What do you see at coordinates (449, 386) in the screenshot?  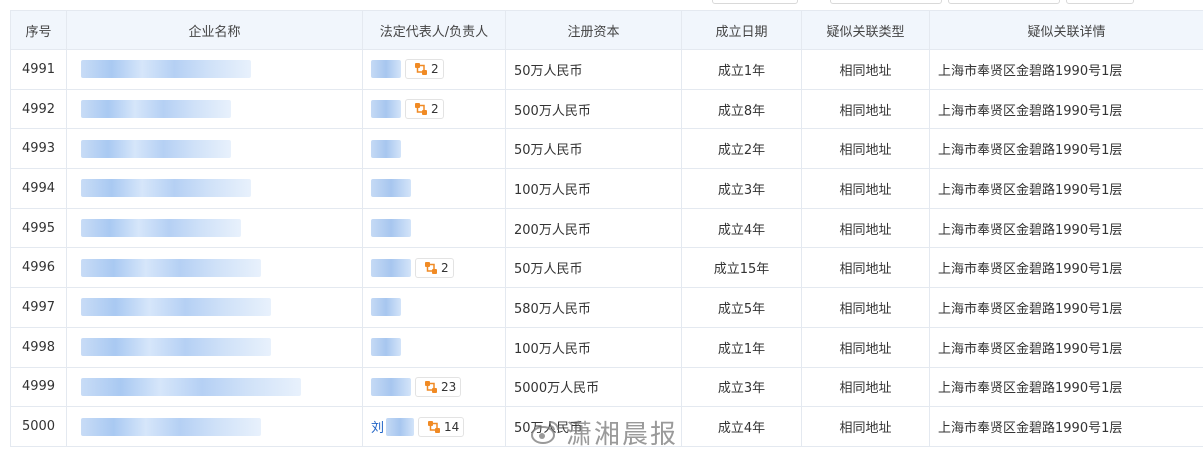 I see `relation-count: 23` at bounding box center [449, 386].